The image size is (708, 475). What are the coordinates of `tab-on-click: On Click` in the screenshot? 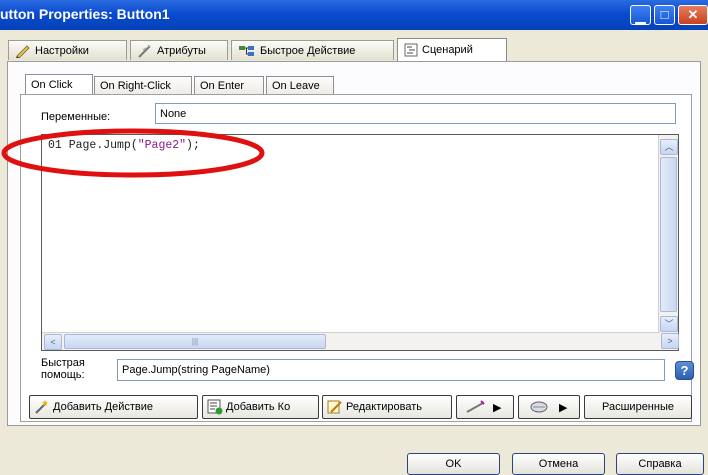 It's located at (59, 84).